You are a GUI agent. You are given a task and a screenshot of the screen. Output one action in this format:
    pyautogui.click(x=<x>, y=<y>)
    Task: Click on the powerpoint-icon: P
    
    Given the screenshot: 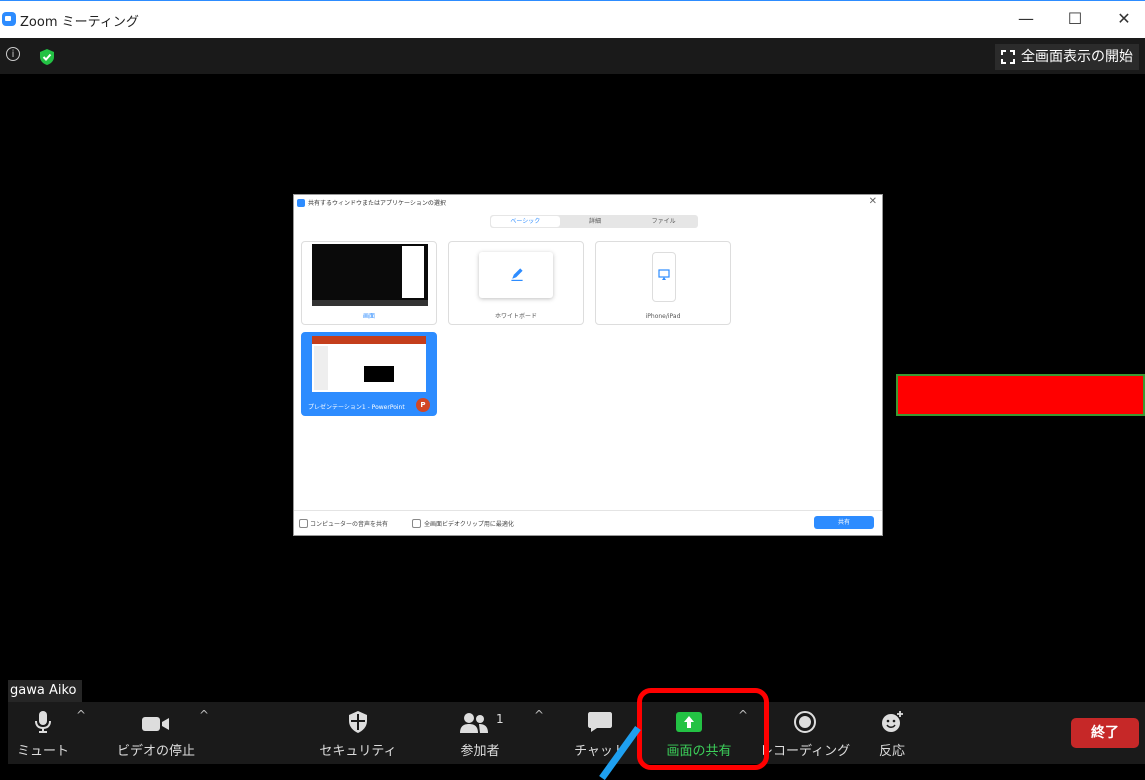 What is the action you would take?
    pyautogui.click(x=423, y=405)
    